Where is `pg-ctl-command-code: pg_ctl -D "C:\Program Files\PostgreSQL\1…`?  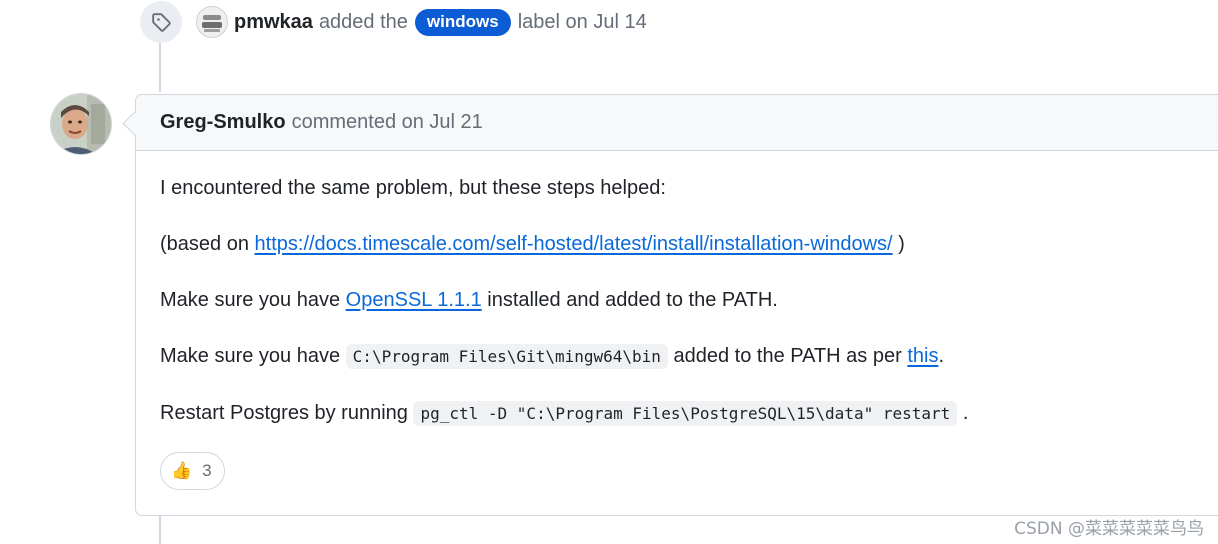
pg-ctl-command-code: pg_ctl -D "C:\Program Files\PostgreSQL\1… is located at coordinates (685, 413).